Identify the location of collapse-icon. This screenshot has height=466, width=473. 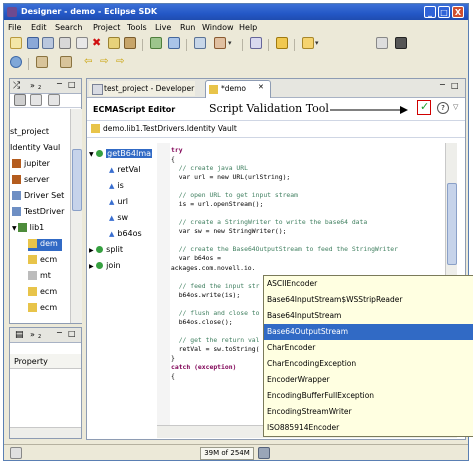
(54, 100).